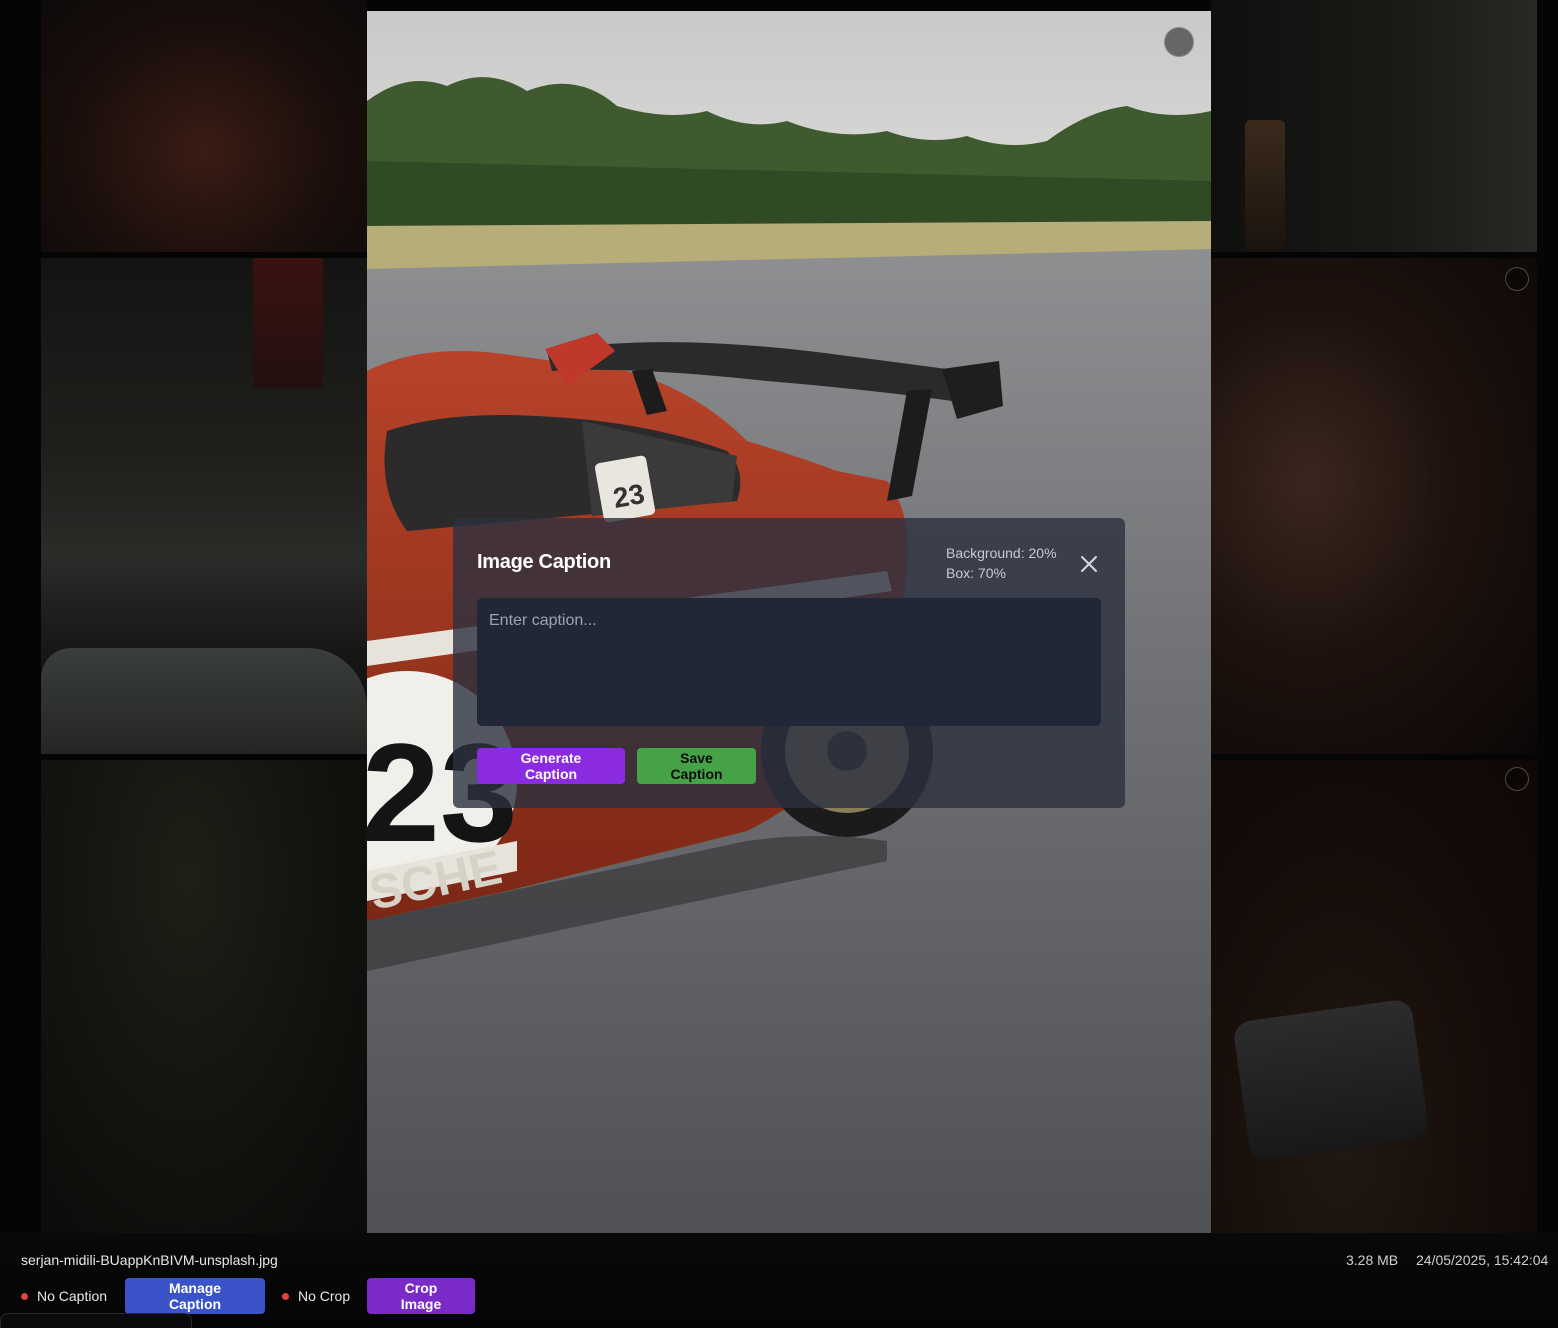 This screenshot has width=1558, height=1328. What do you see at coordinates (1001, 553) in the screenshot?
I see `background-stat: Background: 20%` at bounding box center [1001, 553].